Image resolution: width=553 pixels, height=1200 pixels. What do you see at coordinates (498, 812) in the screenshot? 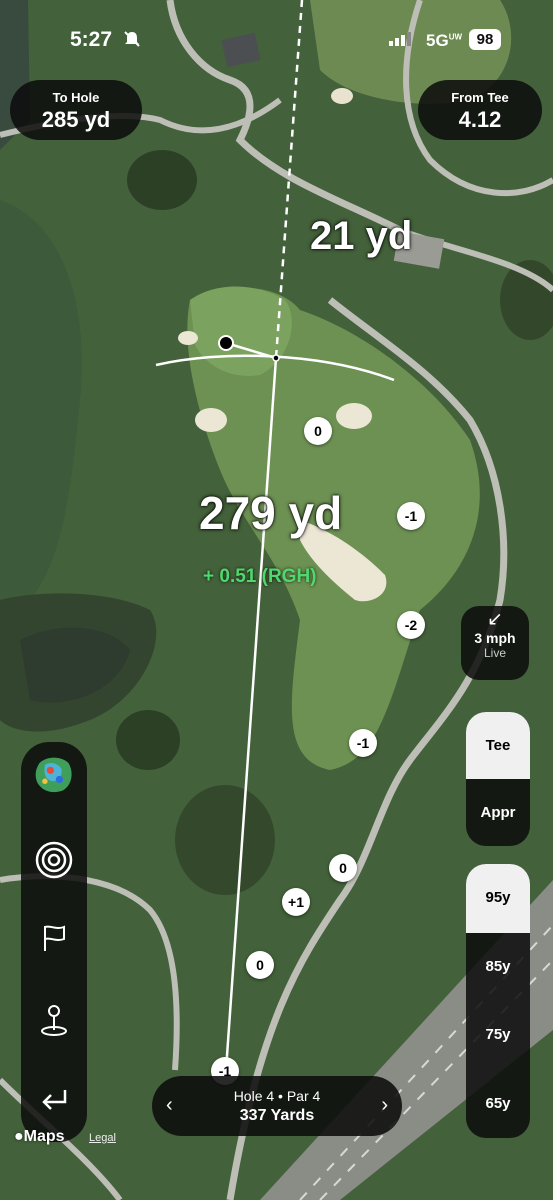
I see `toggle-appr: Appr` at bounding box center [498, 812].